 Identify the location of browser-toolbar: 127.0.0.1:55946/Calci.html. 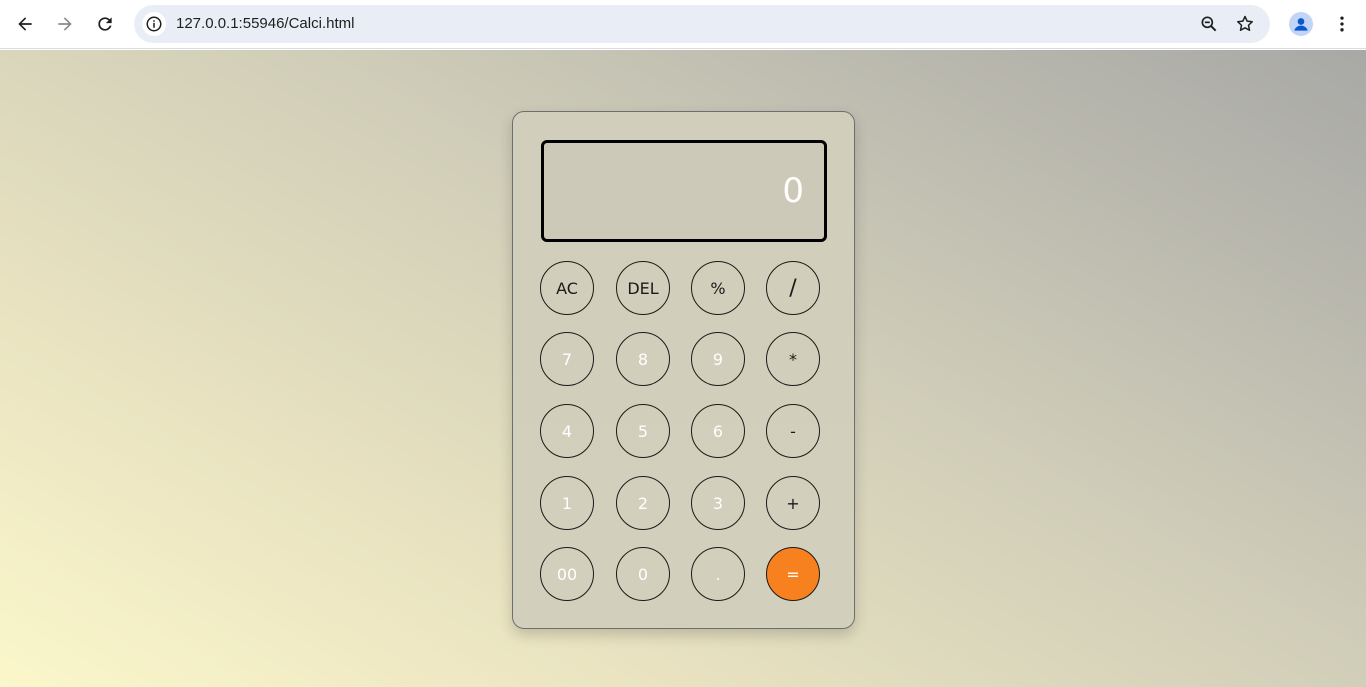
(683, 24).